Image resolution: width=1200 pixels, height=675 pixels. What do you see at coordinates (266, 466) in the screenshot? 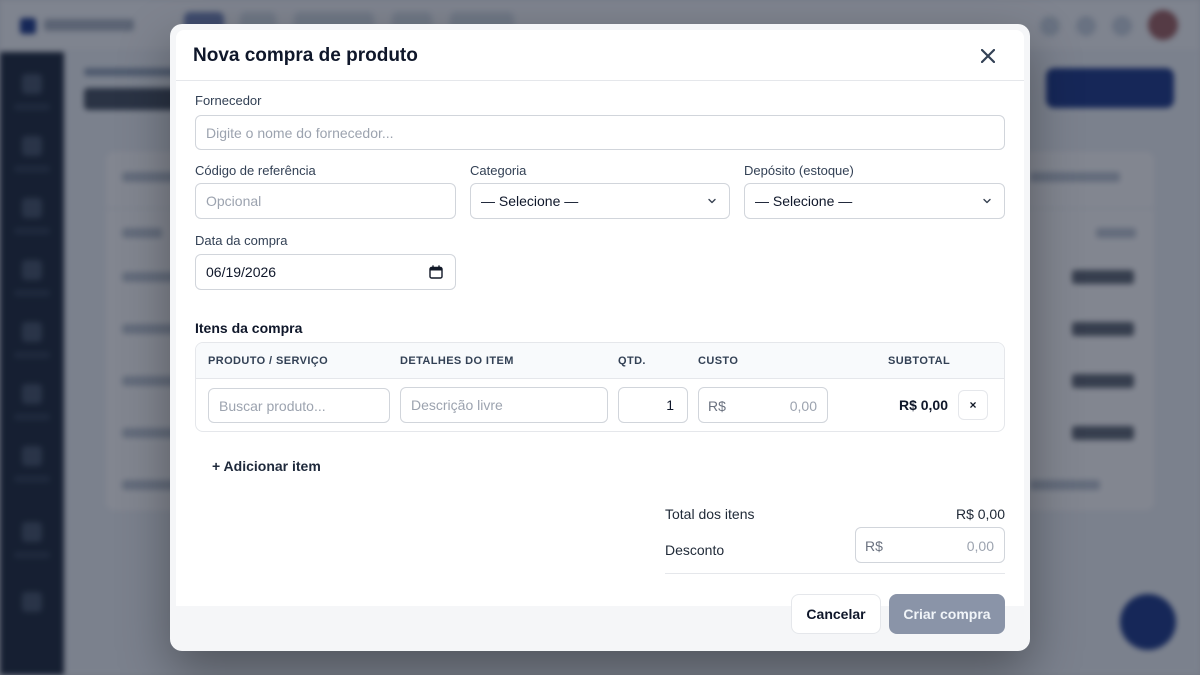
I see `add-item-button: + Adicionar item` at bounding box center [266, 466].